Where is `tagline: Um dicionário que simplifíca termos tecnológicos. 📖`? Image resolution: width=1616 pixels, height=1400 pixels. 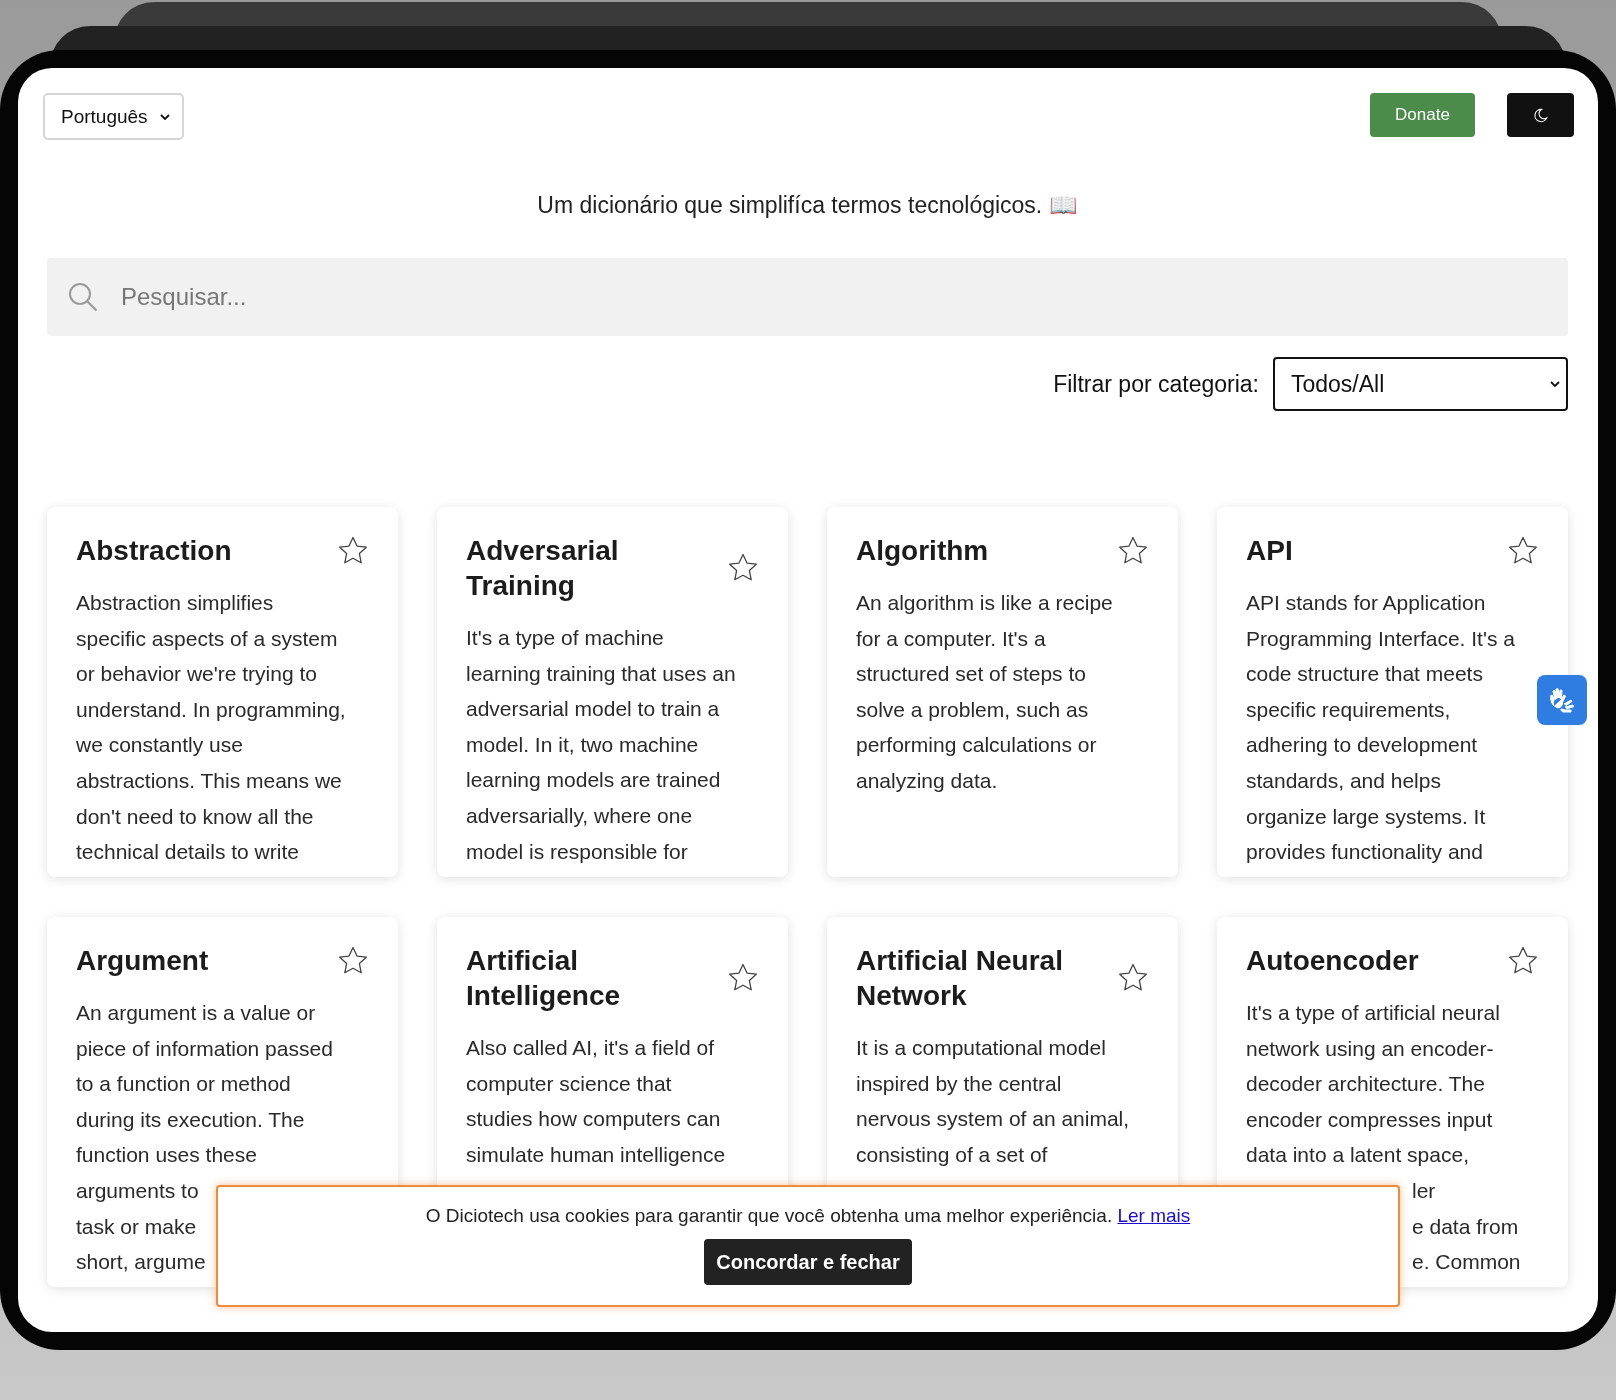 tagline: Um dicionário que simplifíca termos tecnológicos. 📖 is located at coordinates (807, 205).